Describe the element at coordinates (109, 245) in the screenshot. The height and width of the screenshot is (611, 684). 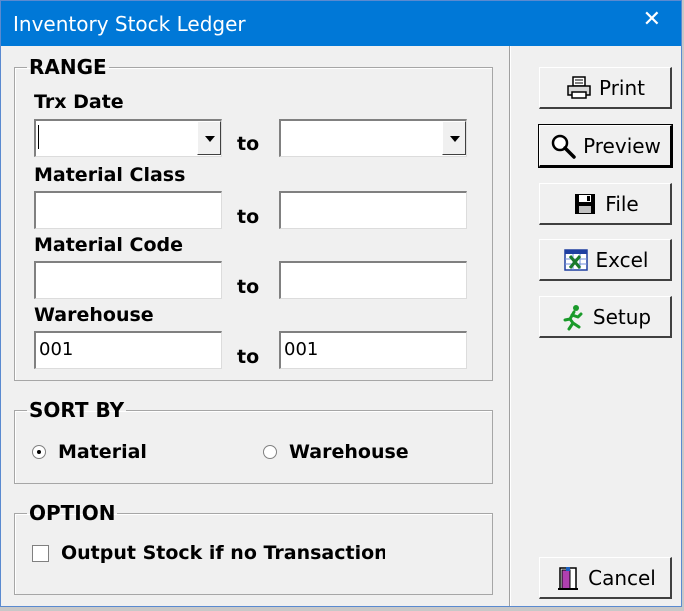
I see `material-code-label: Material Code` at that location.